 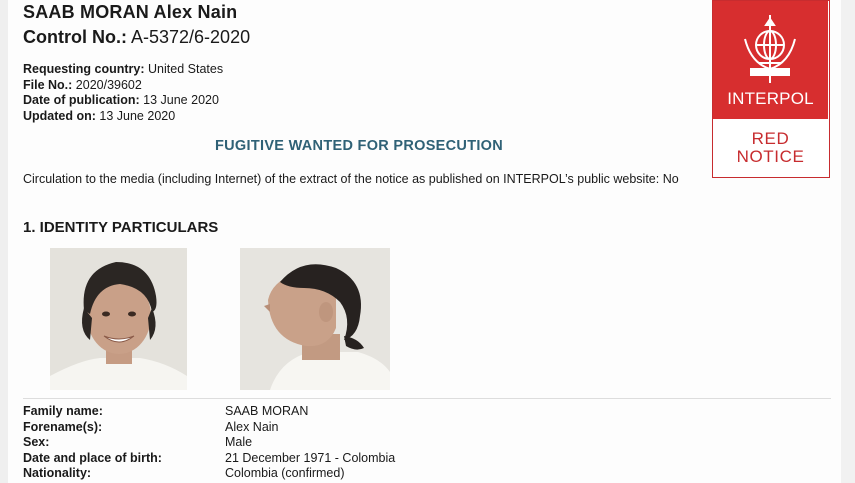 What do you see at coordinates (310, 457) in the screenshot?
I see `birth-value: 21 December 1971 - Colombia` at bounding box center [310, 457].